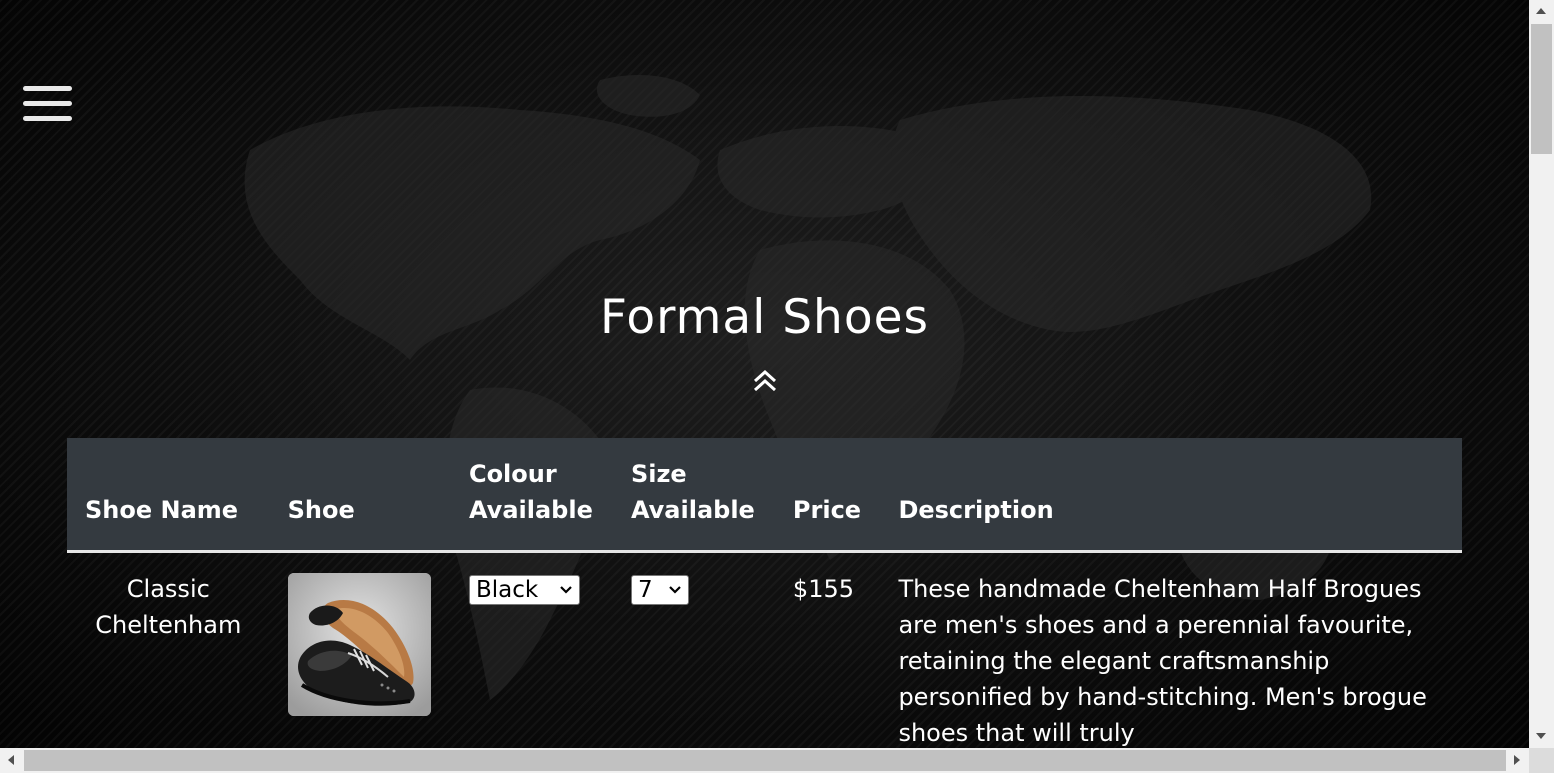 Image resolution: width=1554 pixels, height=773 pixels. What do you see at coordinates (11, 760) in the screenshot?
I see `scroll-left-arrow-icon` at bounding box center [11, 760].